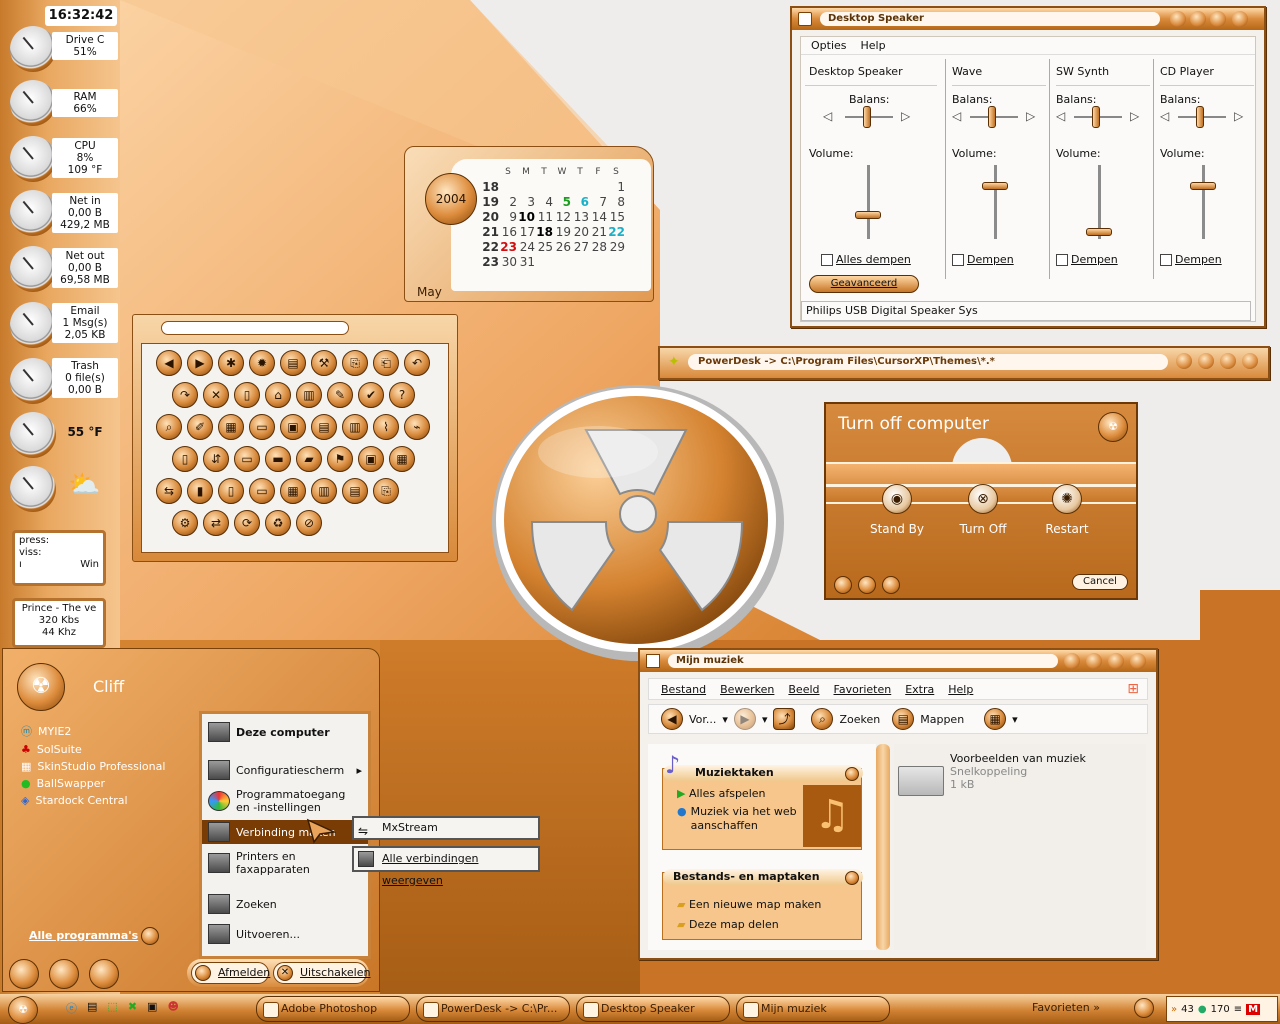  Describe the element at coordinates (616, 187) in the screenshot. I see `calendar-day: 1` at that location.